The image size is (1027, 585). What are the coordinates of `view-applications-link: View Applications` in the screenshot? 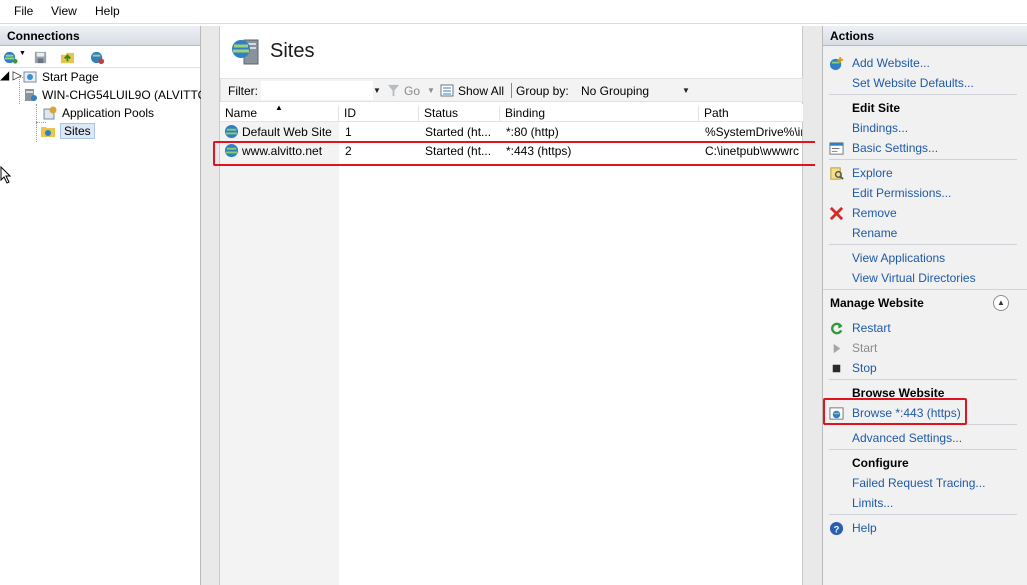 It's located at (898, 258).